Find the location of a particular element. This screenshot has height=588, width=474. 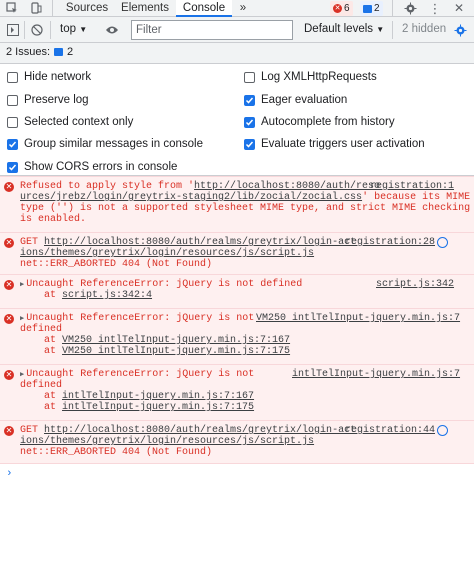

option-eager-evaluation: Eager evaluation is located at coordinates (295, 100).